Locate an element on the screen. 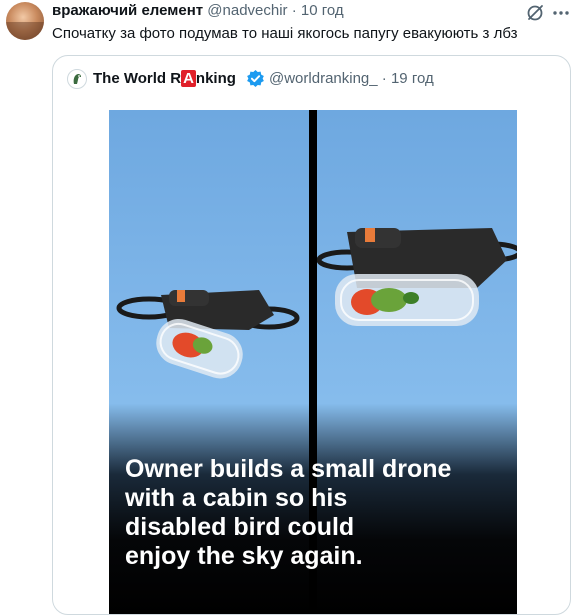  author-avatar is located at coordinates (25, 21).